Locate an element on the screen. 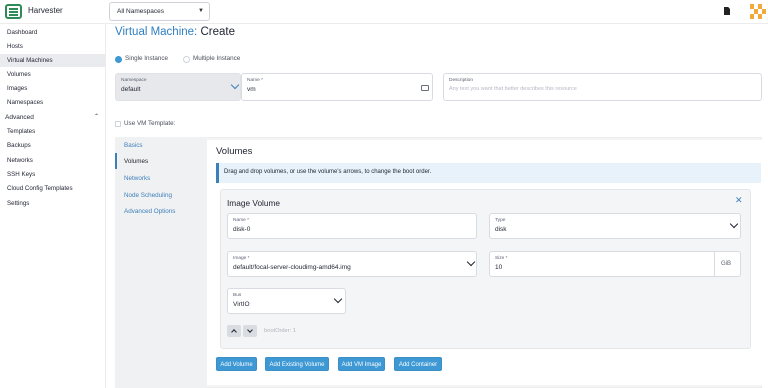 The height and width of the screenshot is (388, 768). chevron-up-icon is located at coordinates (234, 332).